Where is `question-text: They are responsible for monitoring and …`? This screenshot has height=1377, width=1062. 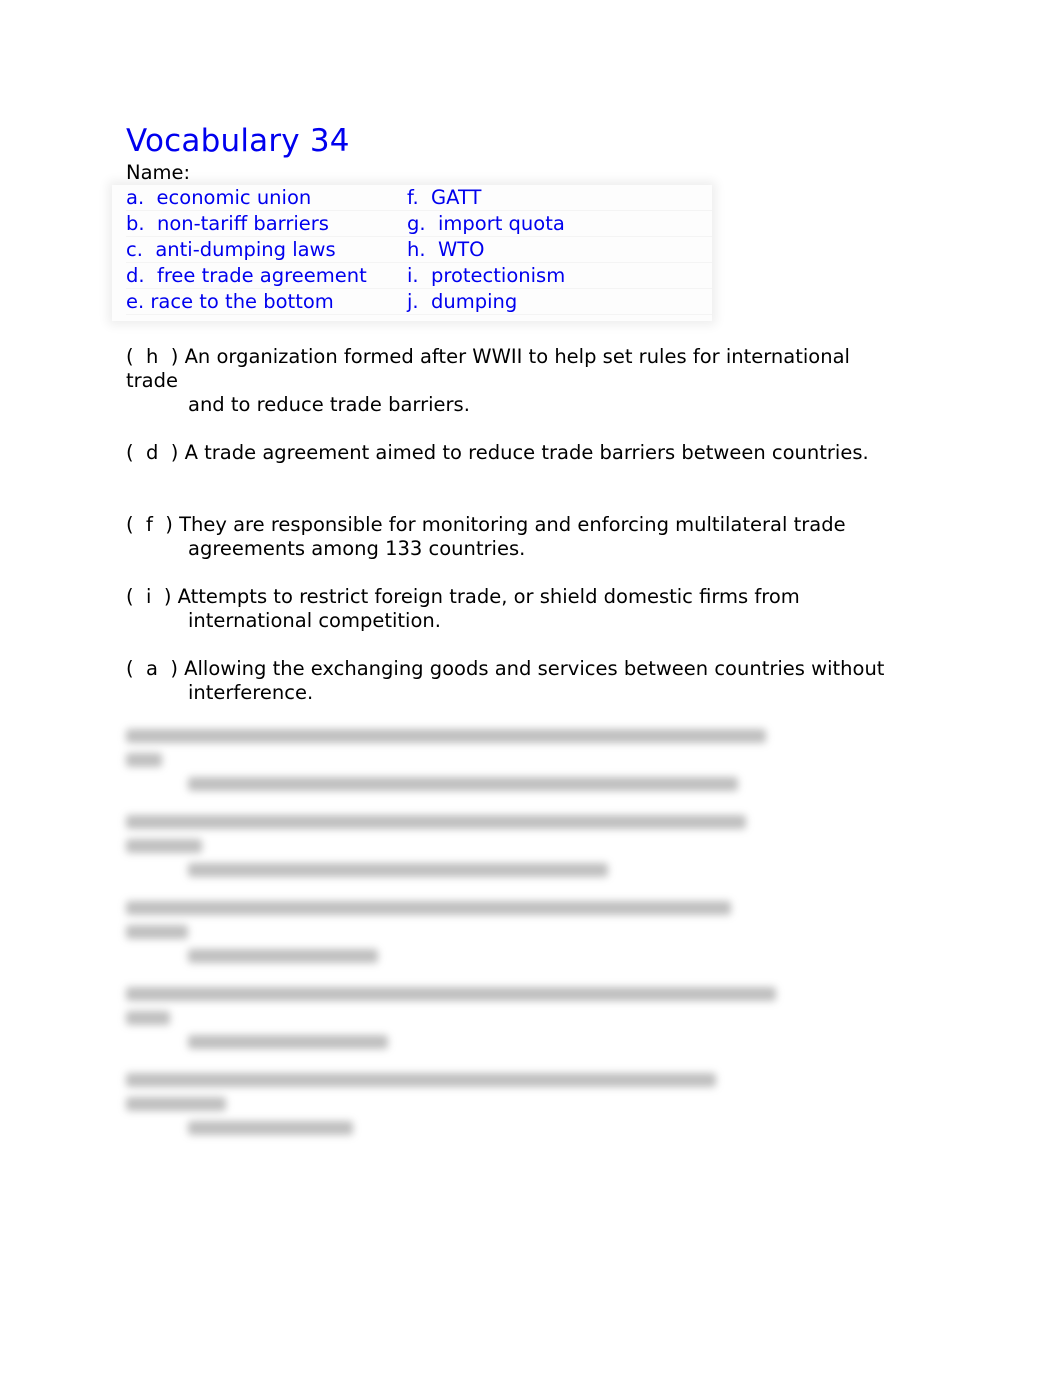
question-text: They are responsible for monitoring and … is located at coordinates (512, 524).